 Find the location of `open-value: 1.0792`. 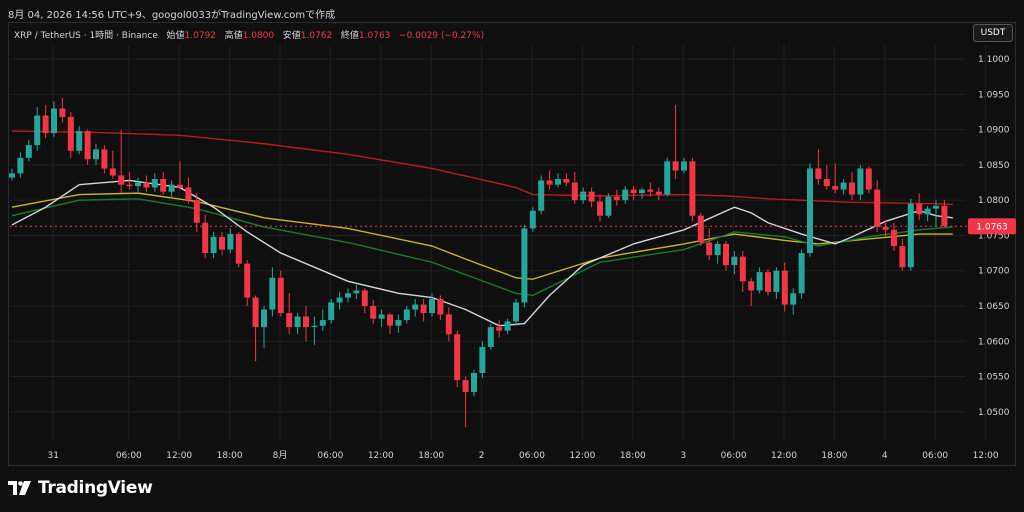

open-value: 1.0792 is located at coordinates (200, 36).